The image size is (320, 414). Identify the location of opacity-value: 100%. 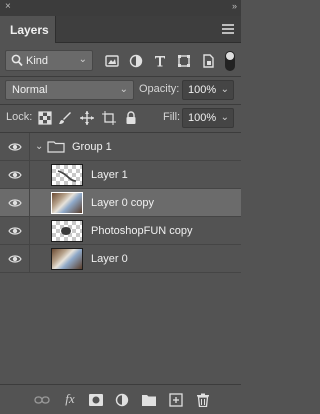
(202, 90).